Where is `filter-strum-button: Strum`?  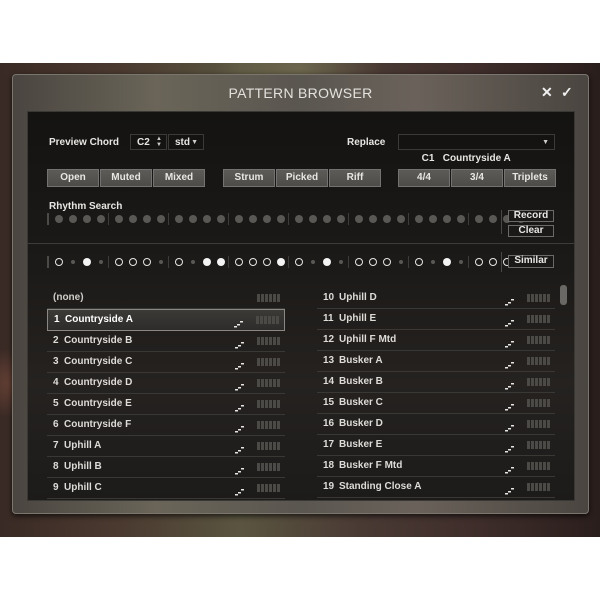
filter-strum-button: Strum is located at coordinates (249, 178).